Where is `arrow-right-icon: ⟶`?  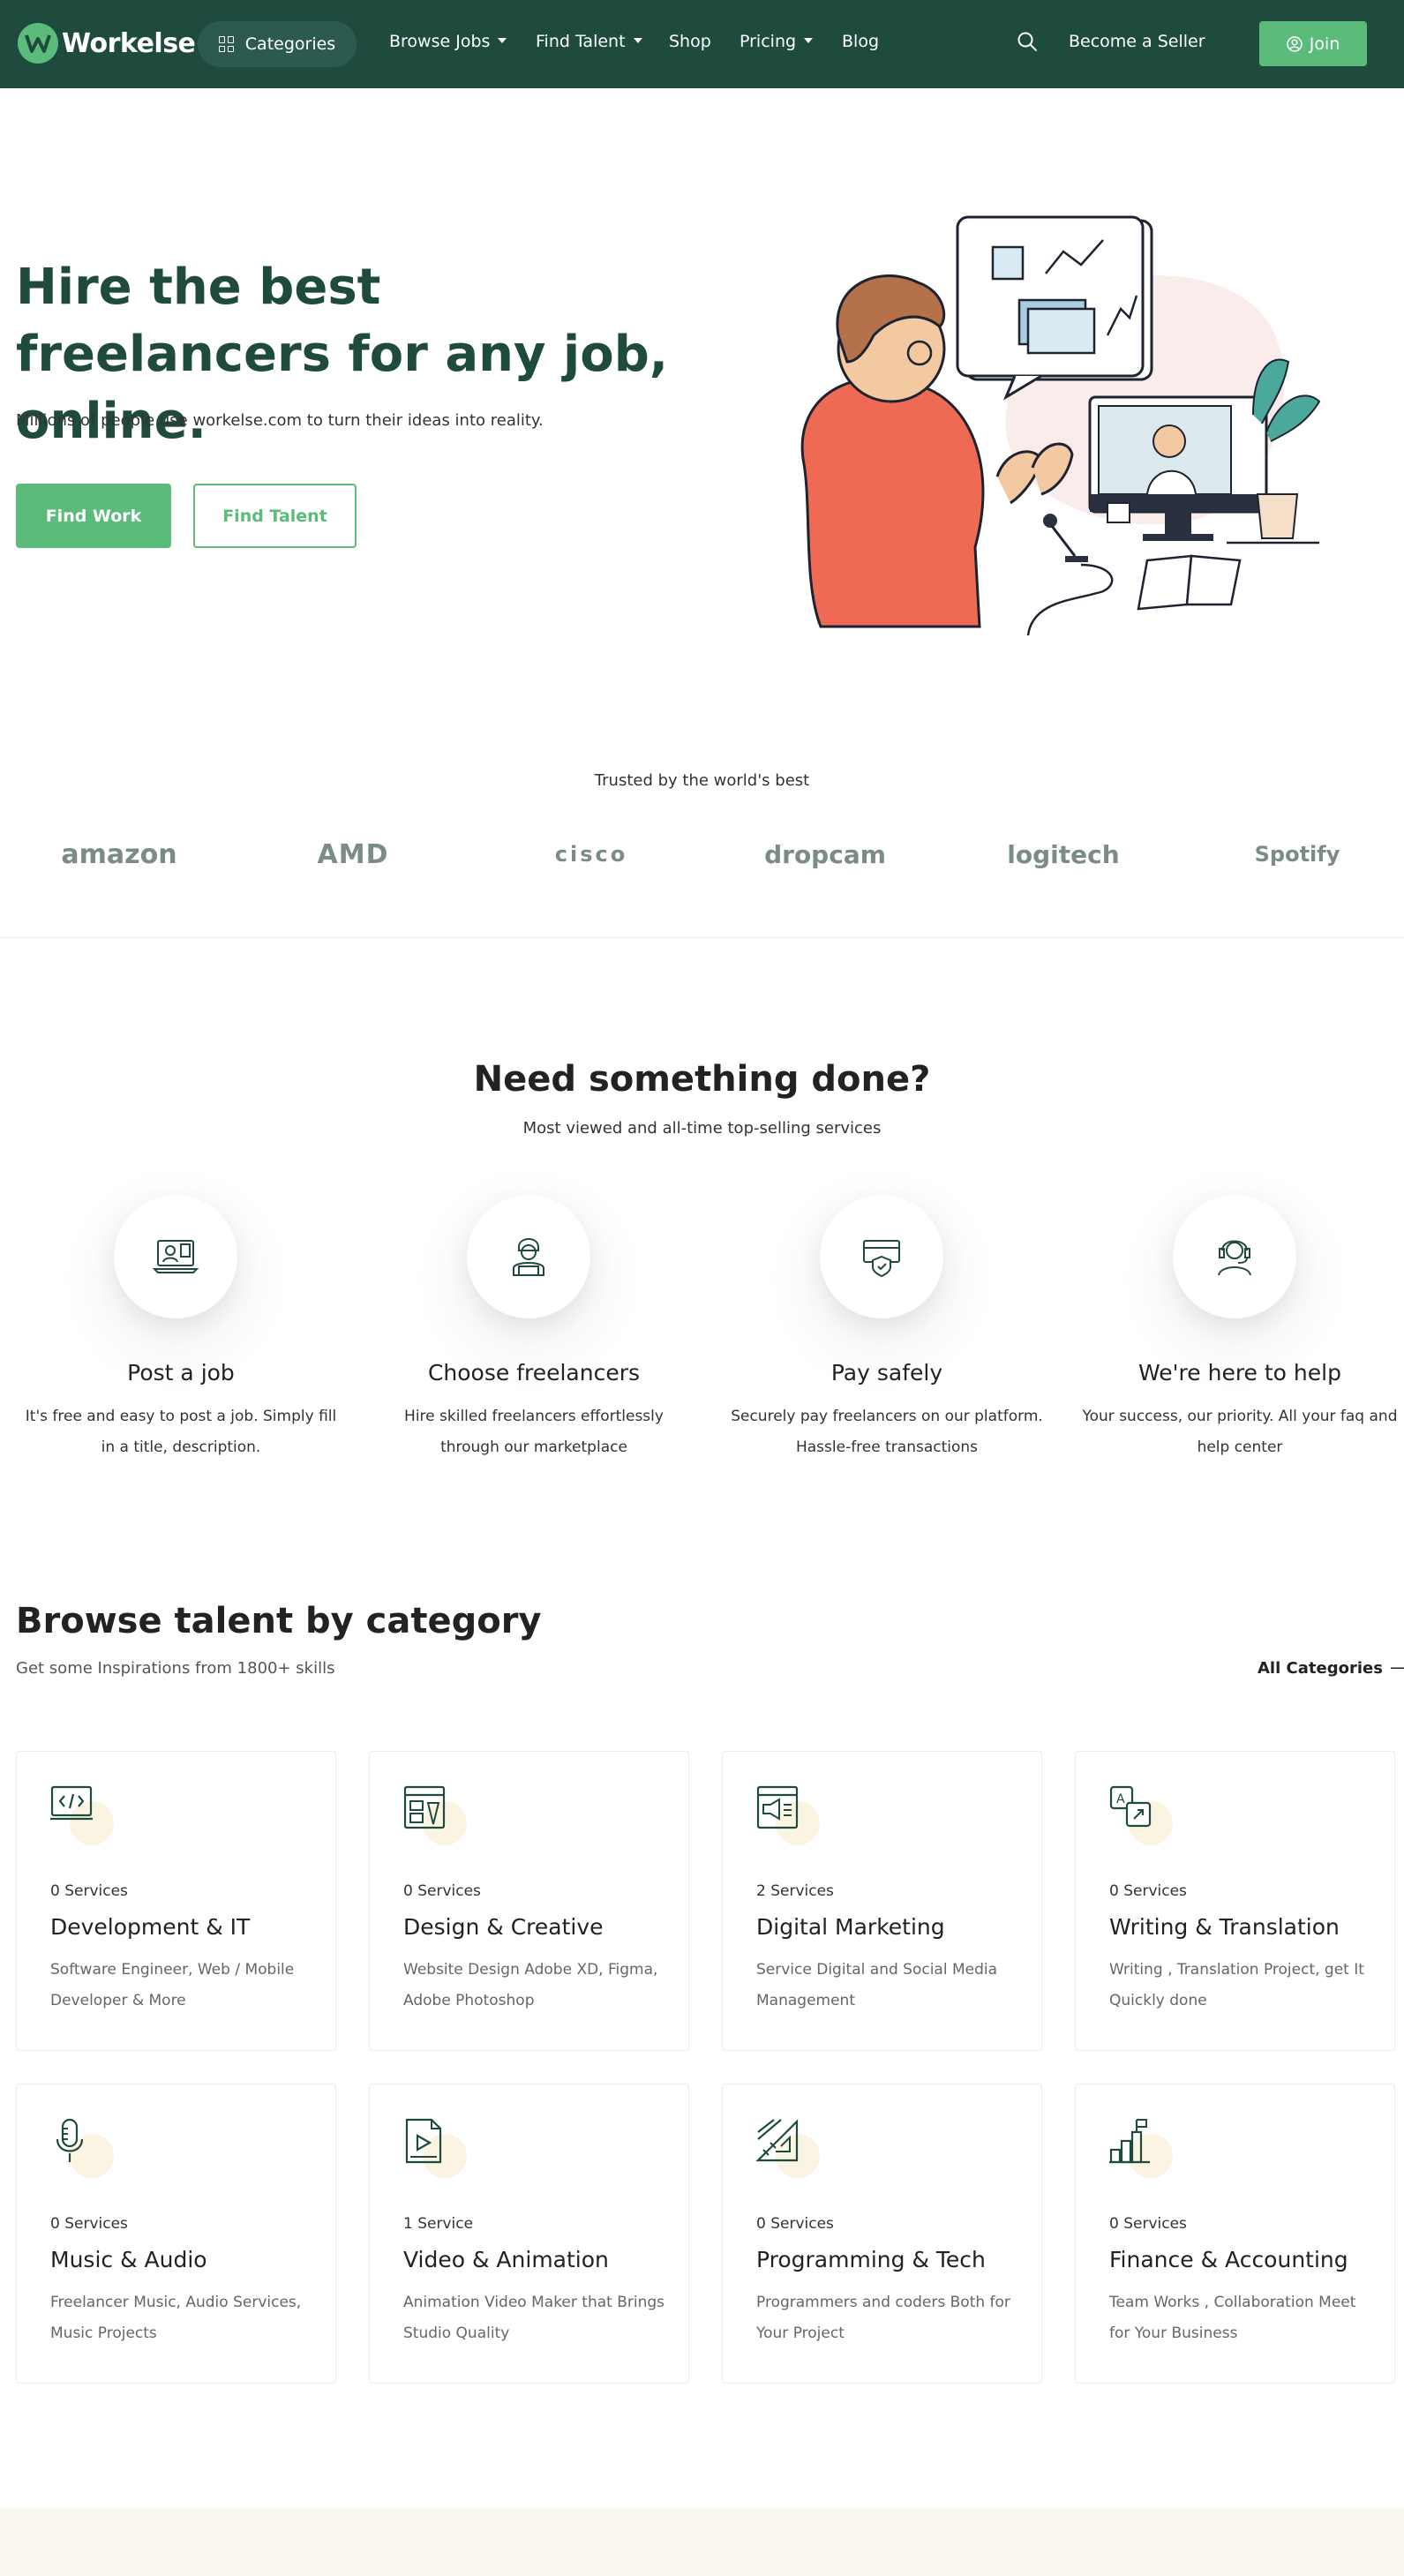
arrow-right-icon: ⟶ is located at coordinates (1396, 1668).